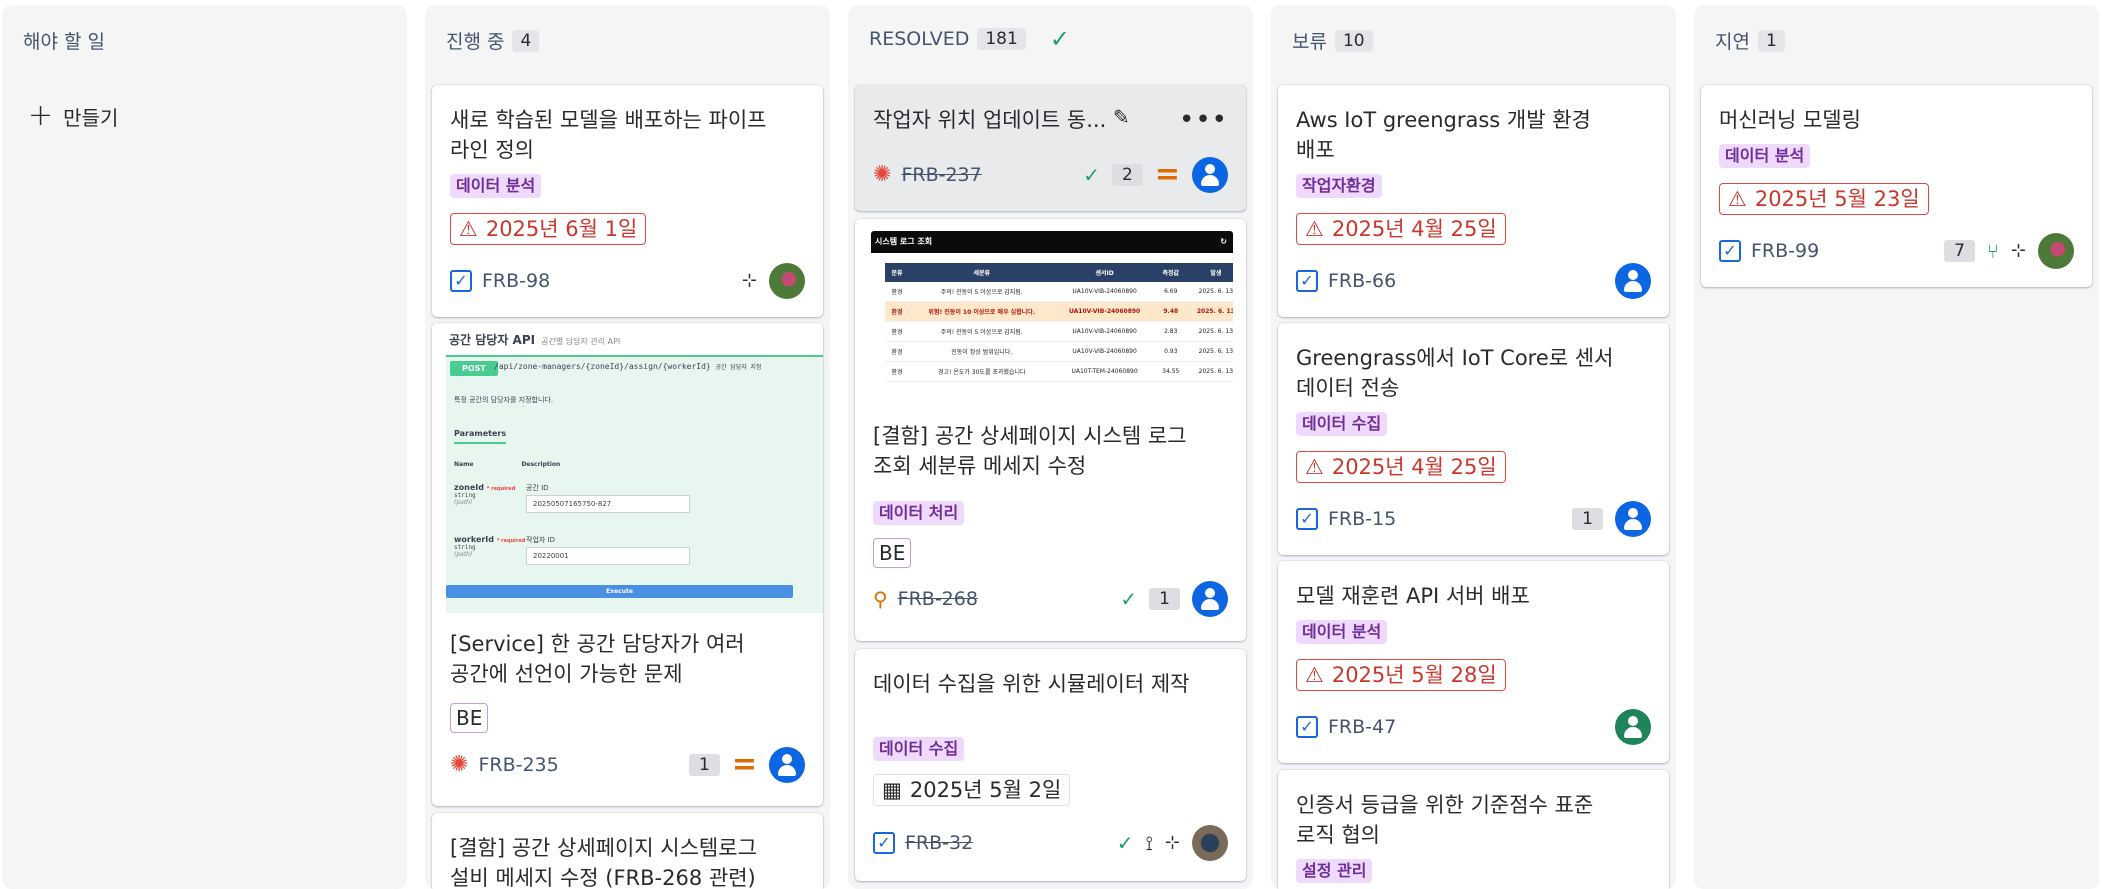 This screenshot has width=2102, height=889. I want to click on column-title: 해야 할 일, so click(64, 42).